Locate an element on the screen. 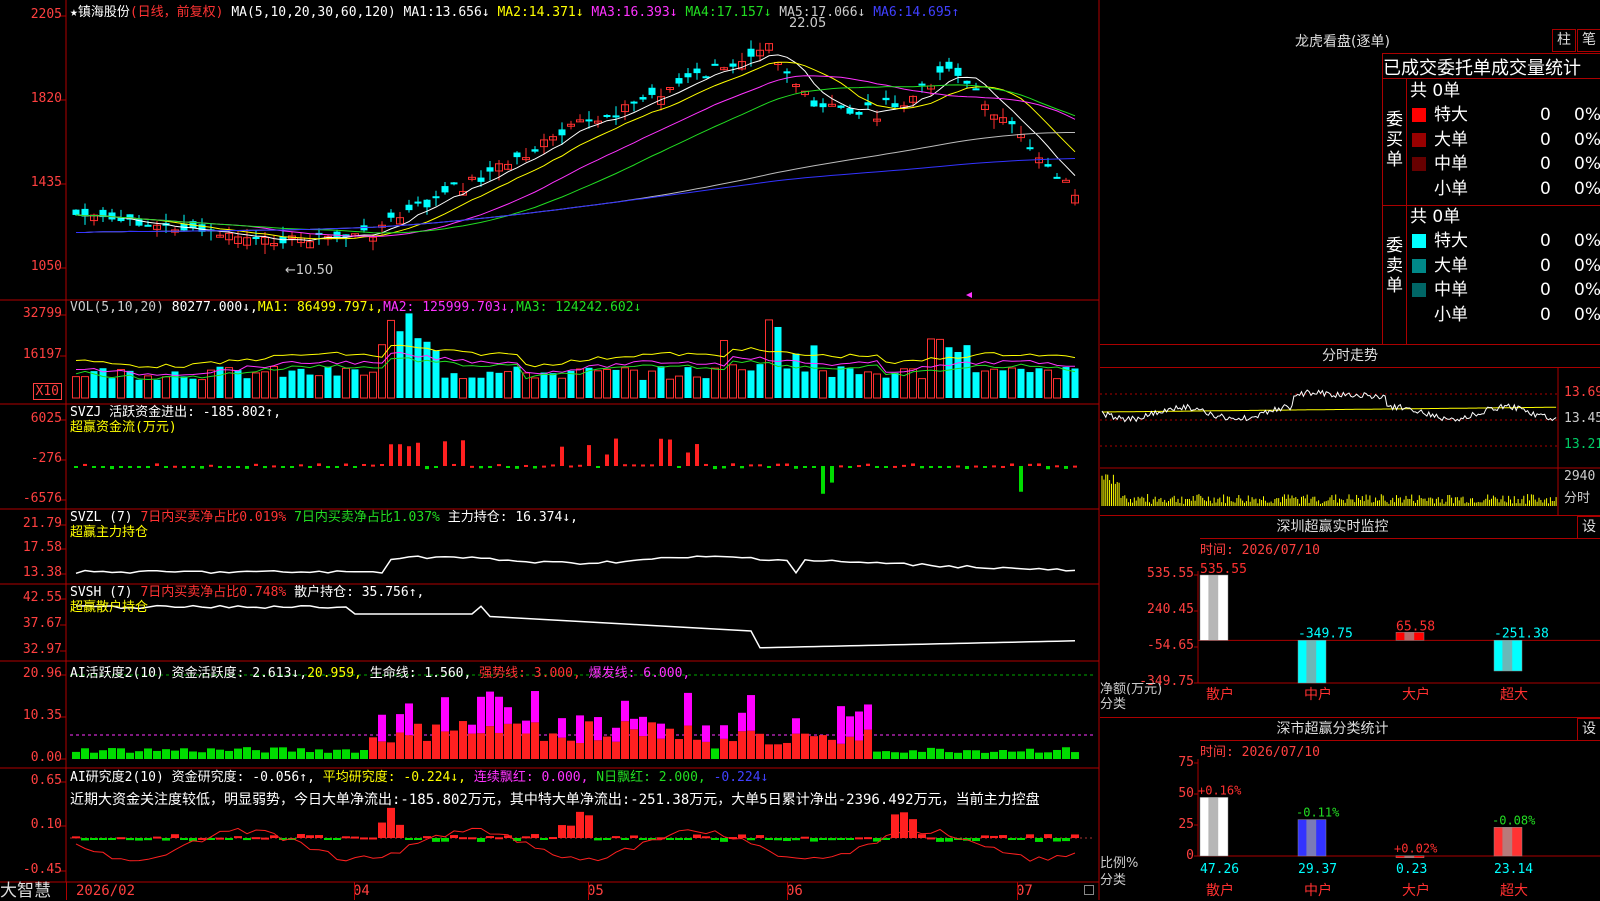  category-label: 中户 is located at coordinates (1318, 890).